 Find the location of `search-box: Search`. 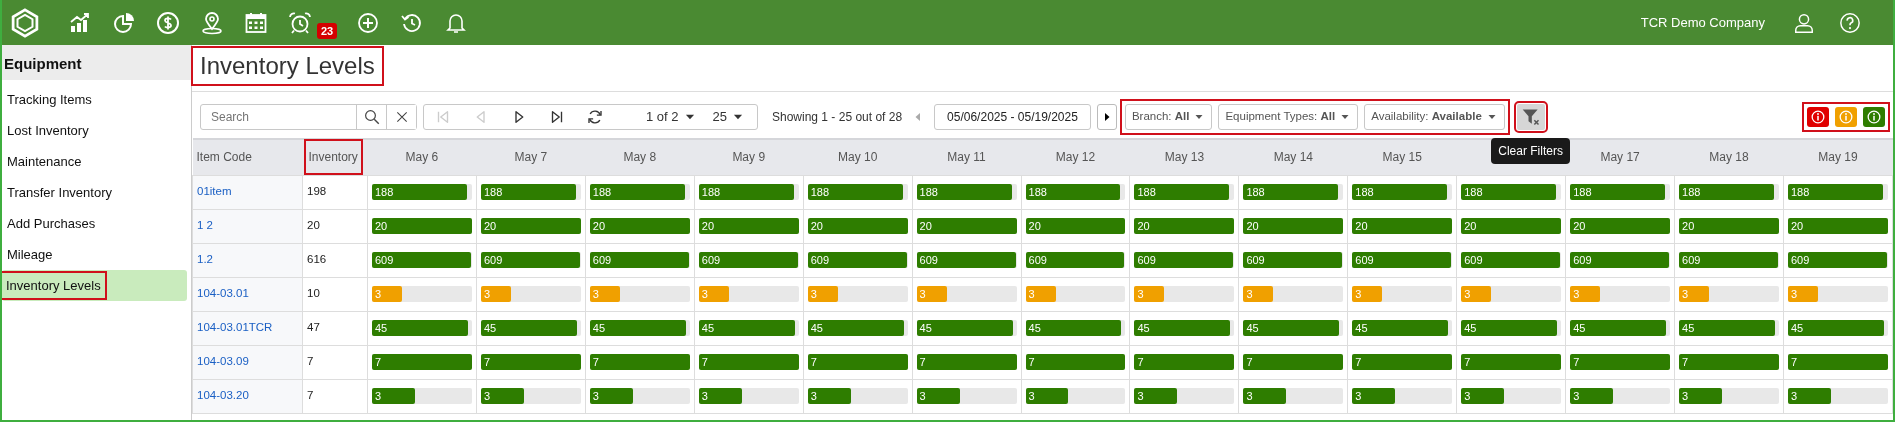

search-box: Search is located at coordinates (308, 117).